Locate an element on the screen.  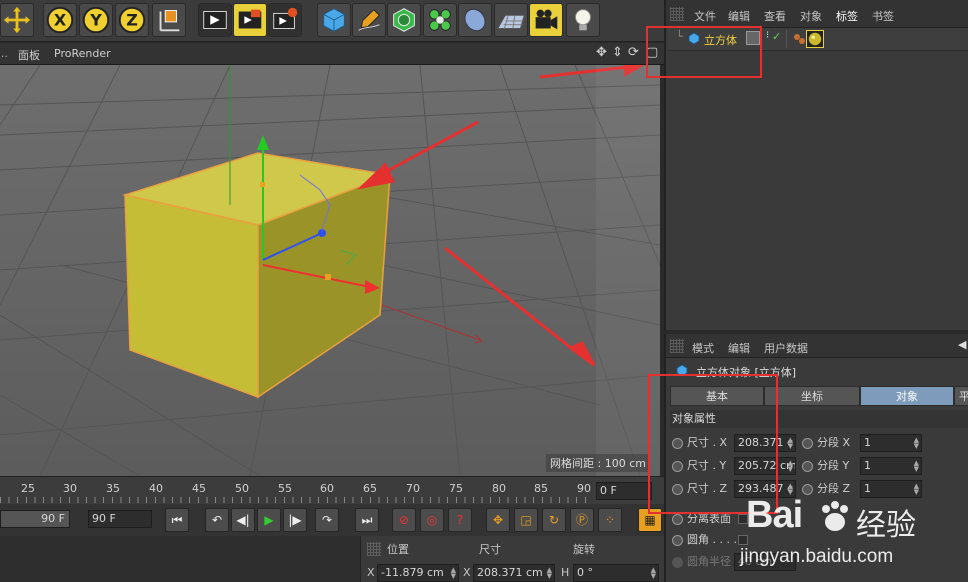
tab-coordinates: 坐标 is located at coordinates (812, 396).